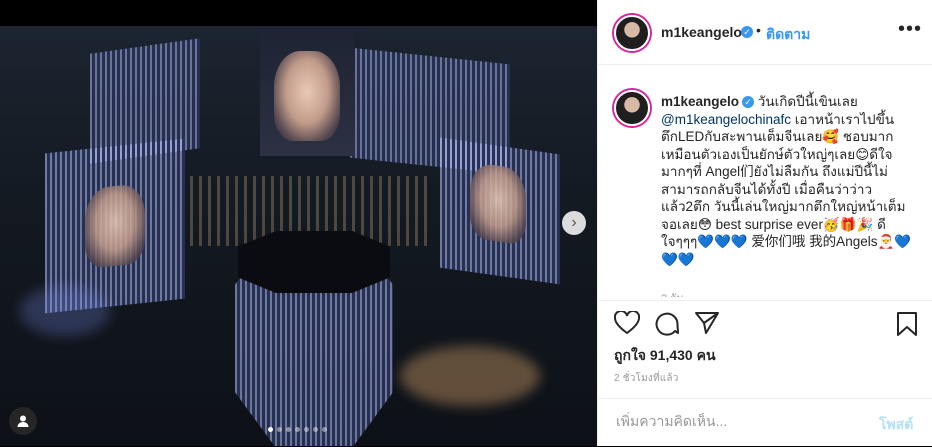  Describe the element at coordinates (910, 29) in the screenshot. I see `more-options-icon: •••` at that location.